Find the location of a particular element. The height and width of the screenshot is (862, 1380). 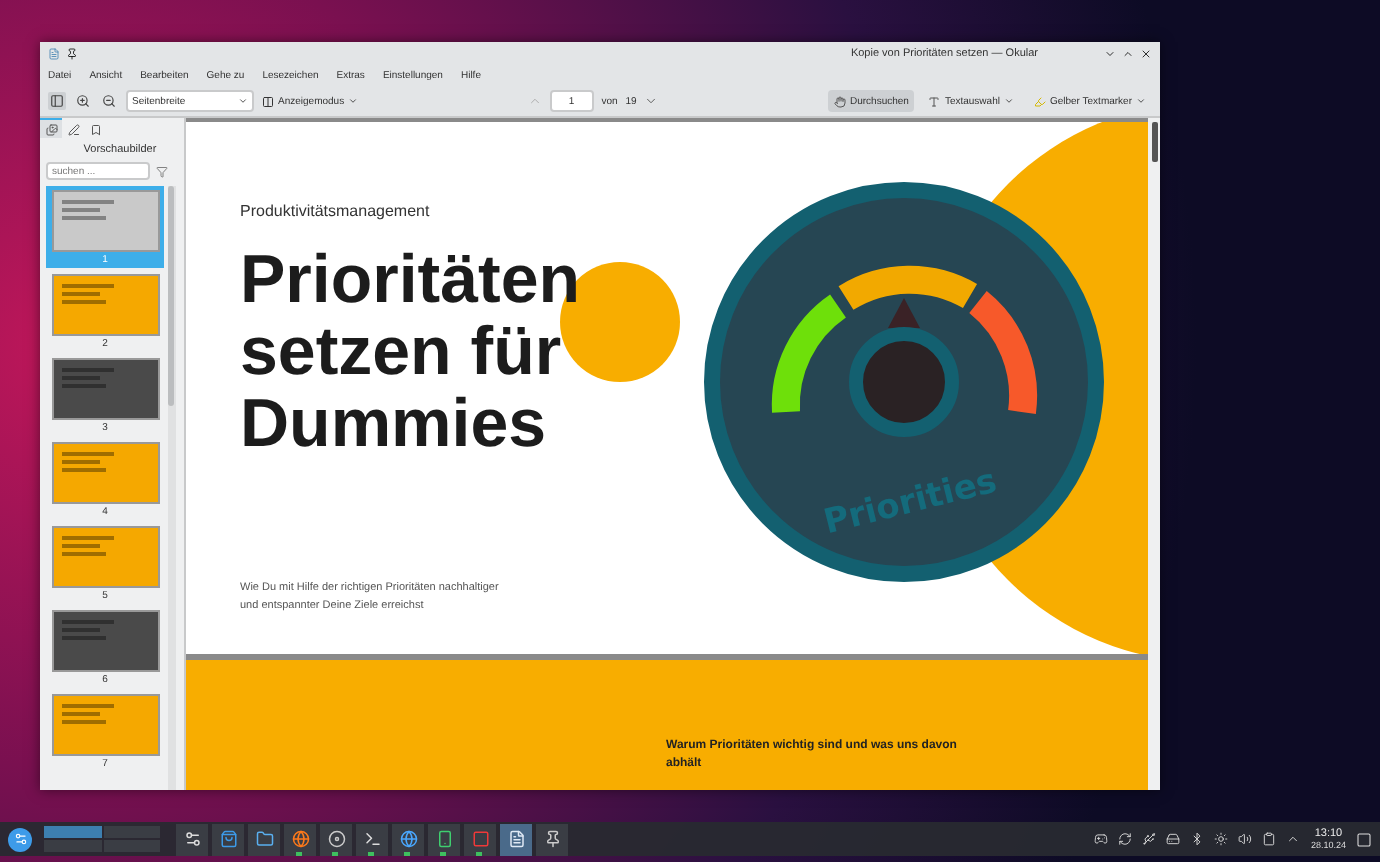

show-desktop-icon is located at coordinates (1364, 839).